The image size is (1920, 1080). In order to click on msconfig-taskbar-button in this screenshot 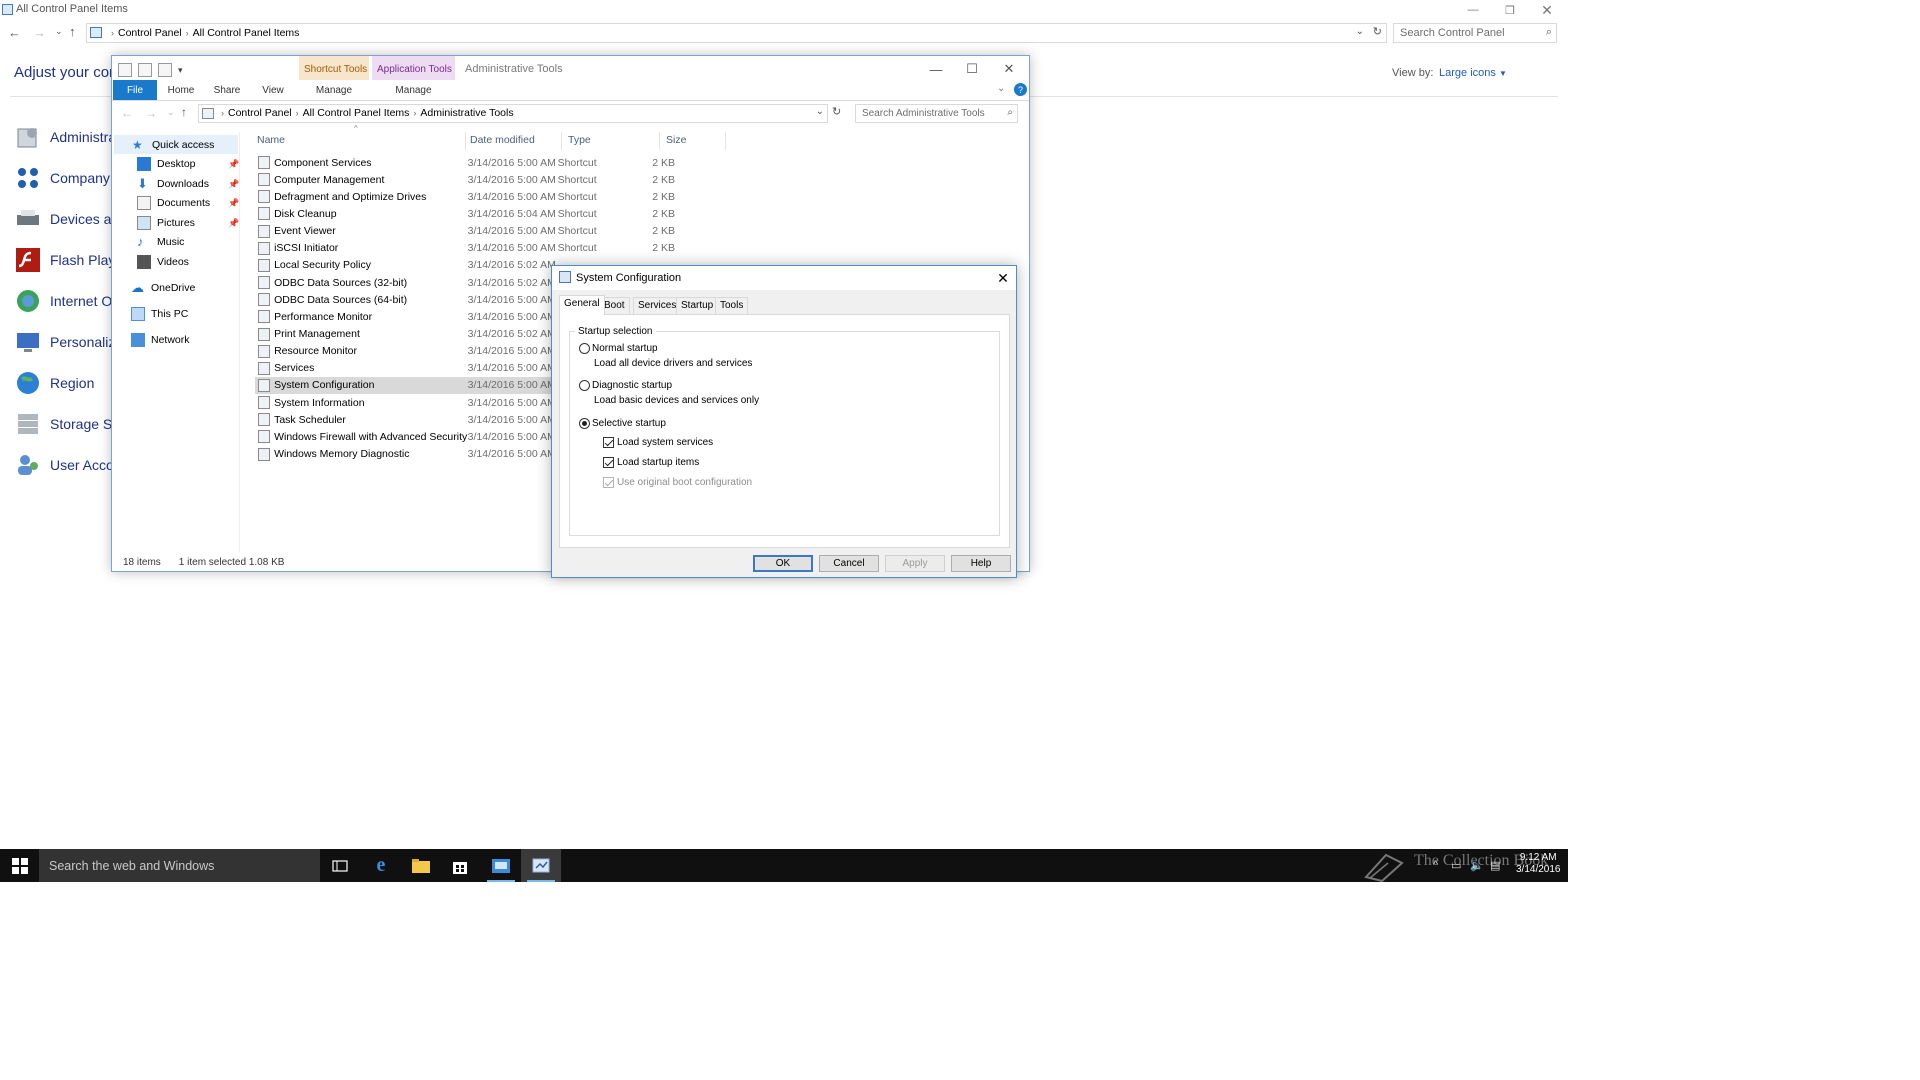, I will do `click(541, 865)`.